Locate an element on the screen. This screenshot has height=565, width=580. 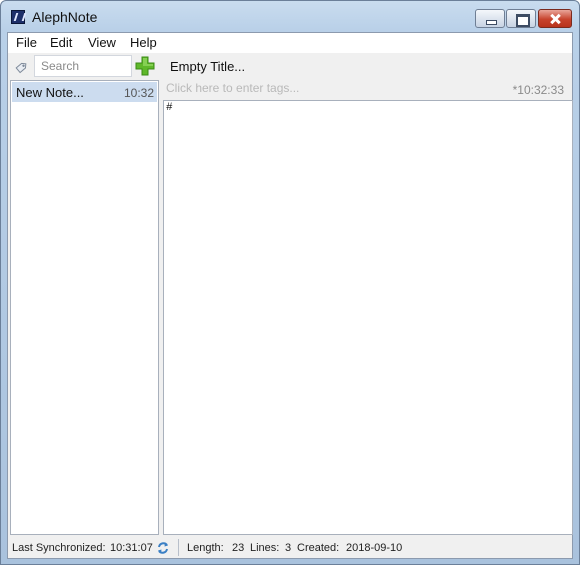
menu-help: Help is located at coordinates (143, 42).